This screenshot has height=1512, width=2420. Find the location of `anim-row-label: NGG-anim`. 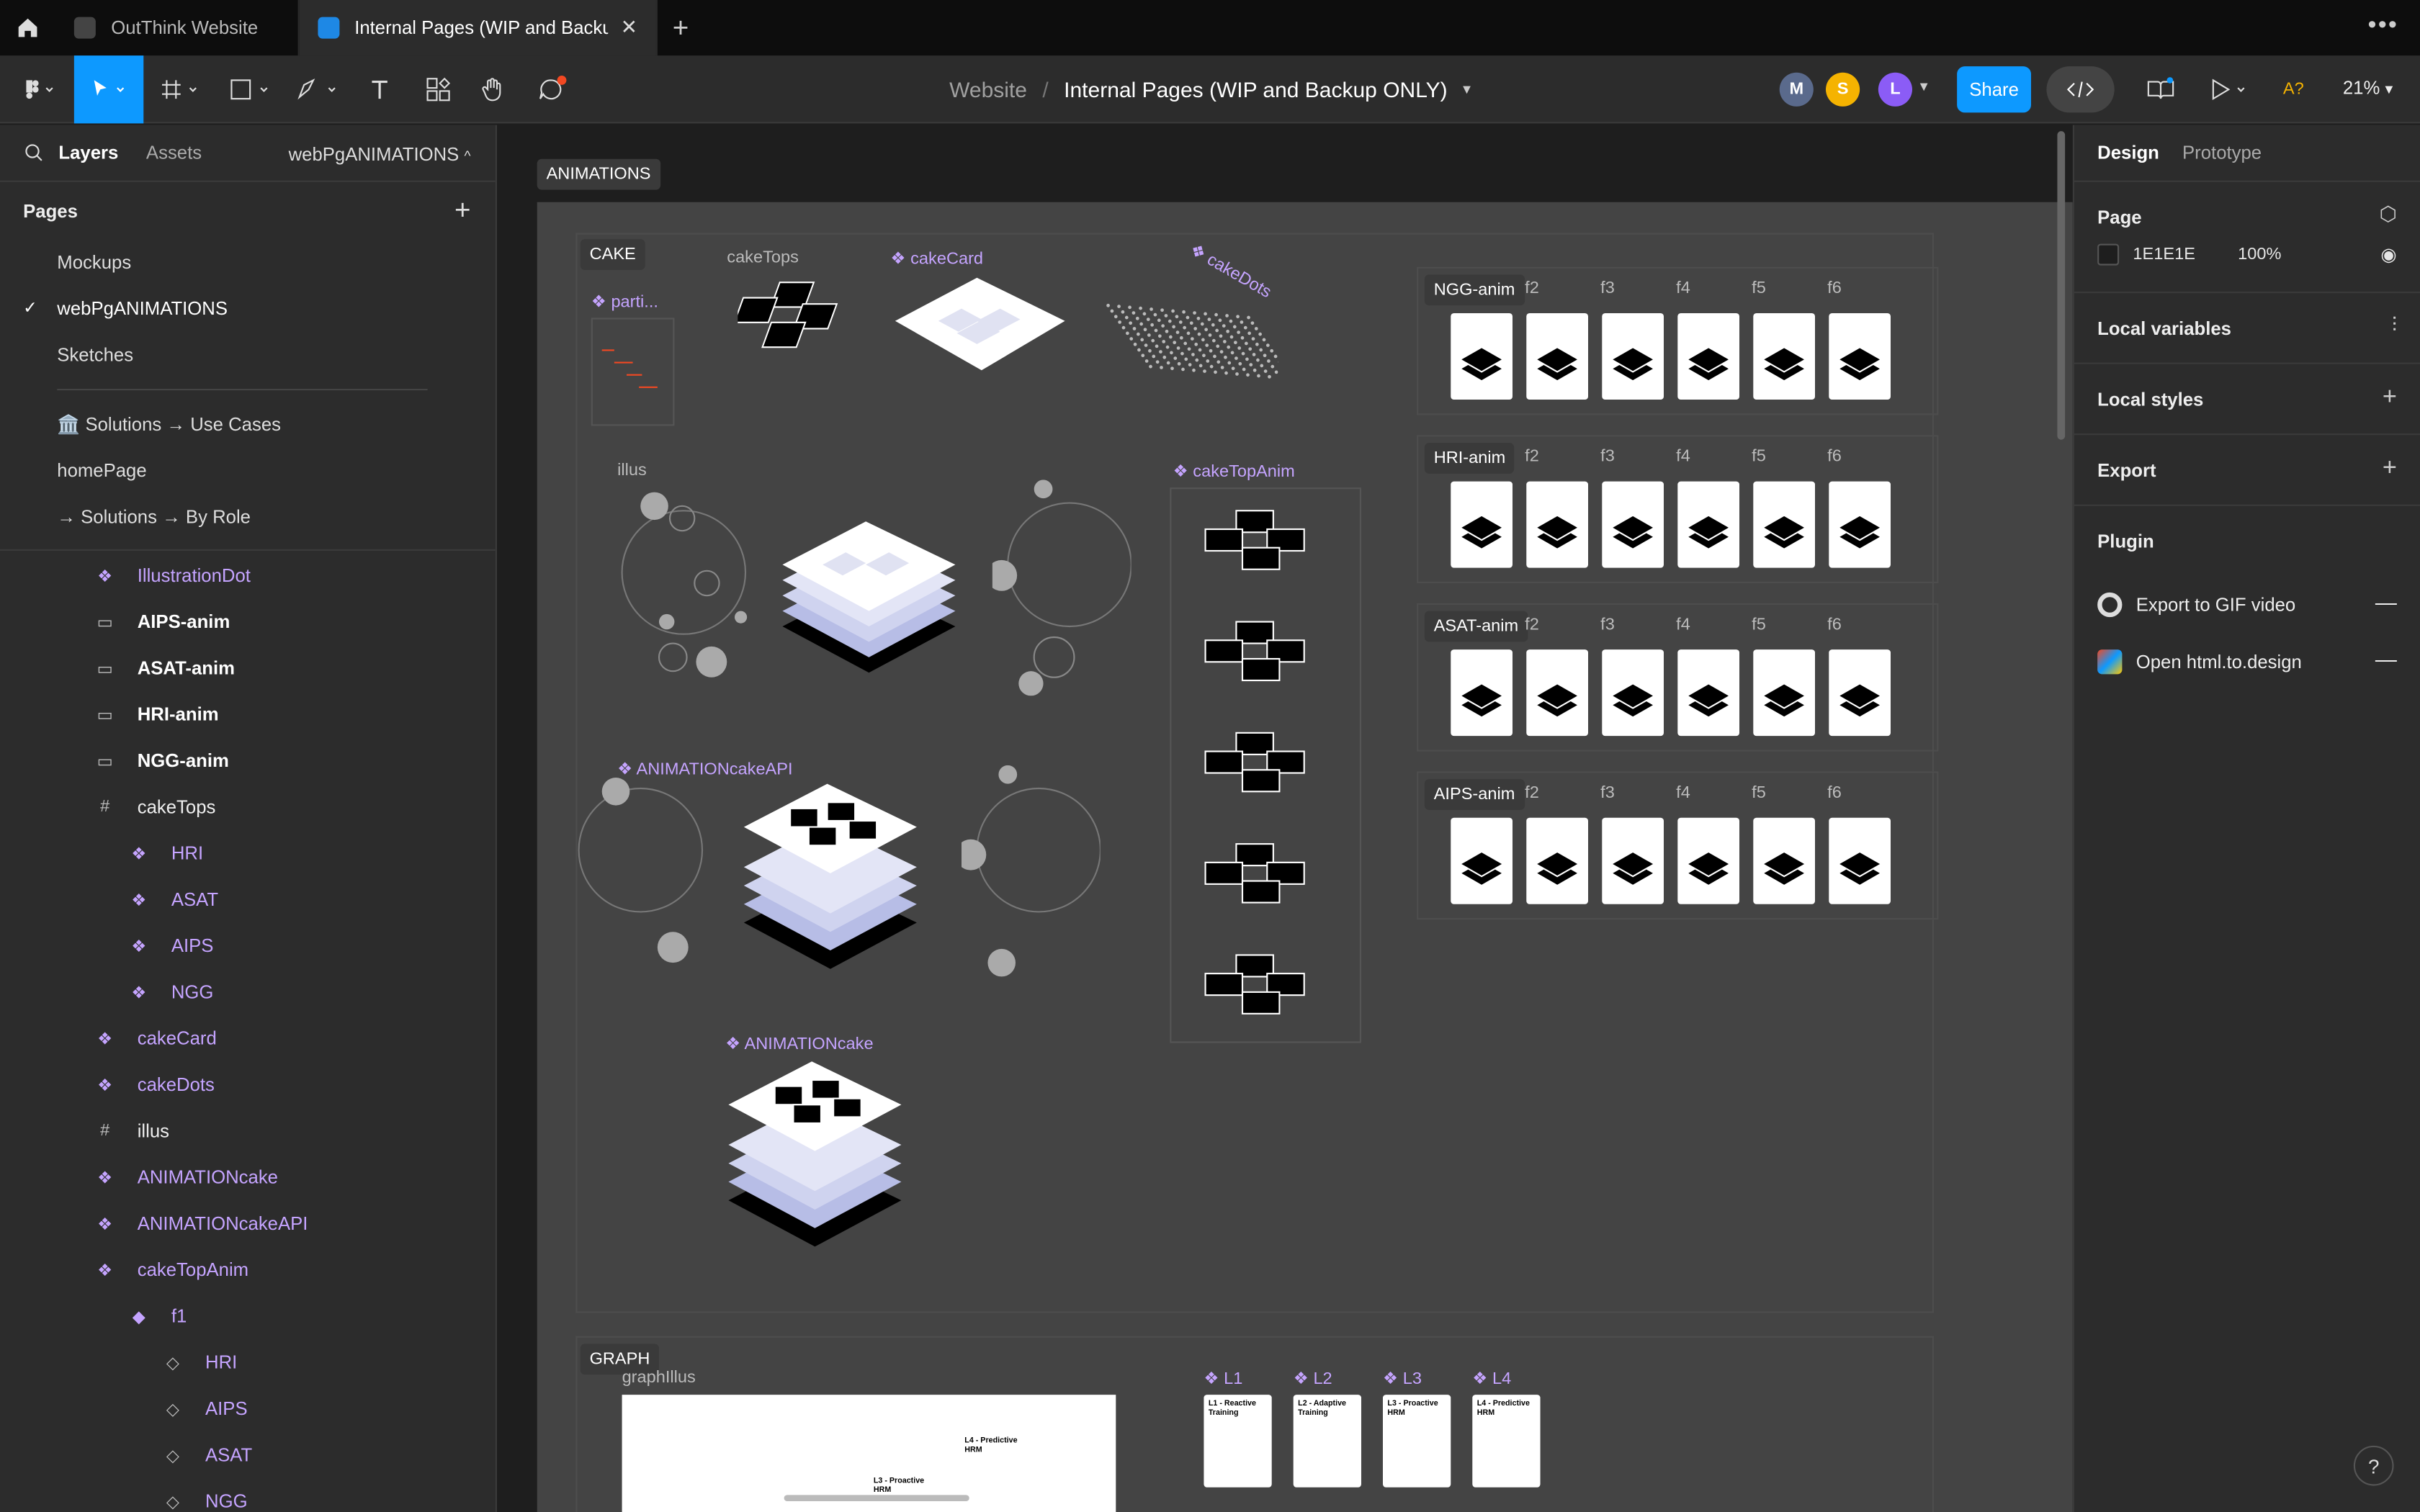

anim-row-label: NGG-anim is located at coordinates (1474, 290).